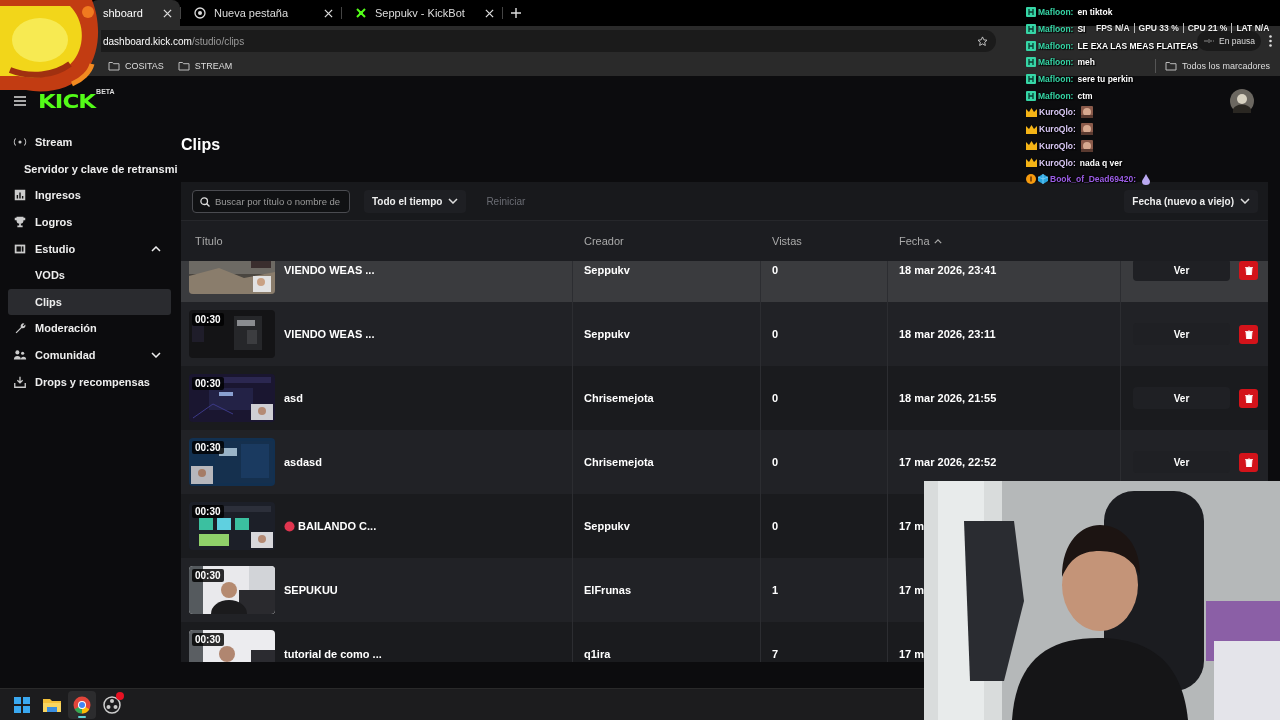  What do you see at coordinates (200, 13) in the screenshot?
I see `globe-icon` at bounding box center [200, 13].